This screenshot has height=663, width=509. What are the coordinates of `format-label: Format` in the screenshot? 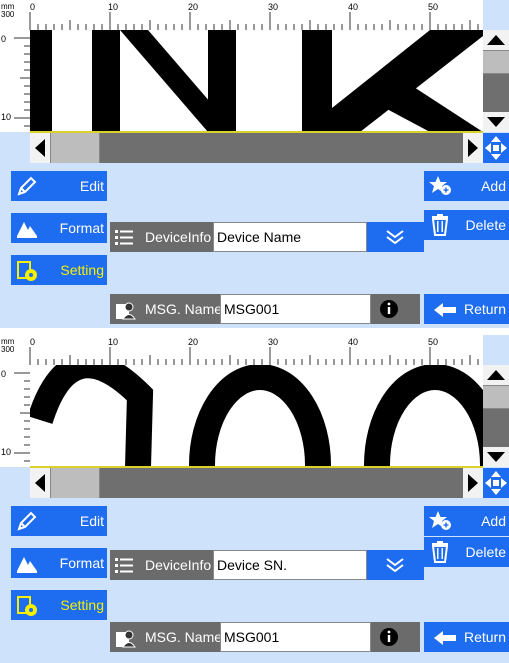 It's located at (81, 563).